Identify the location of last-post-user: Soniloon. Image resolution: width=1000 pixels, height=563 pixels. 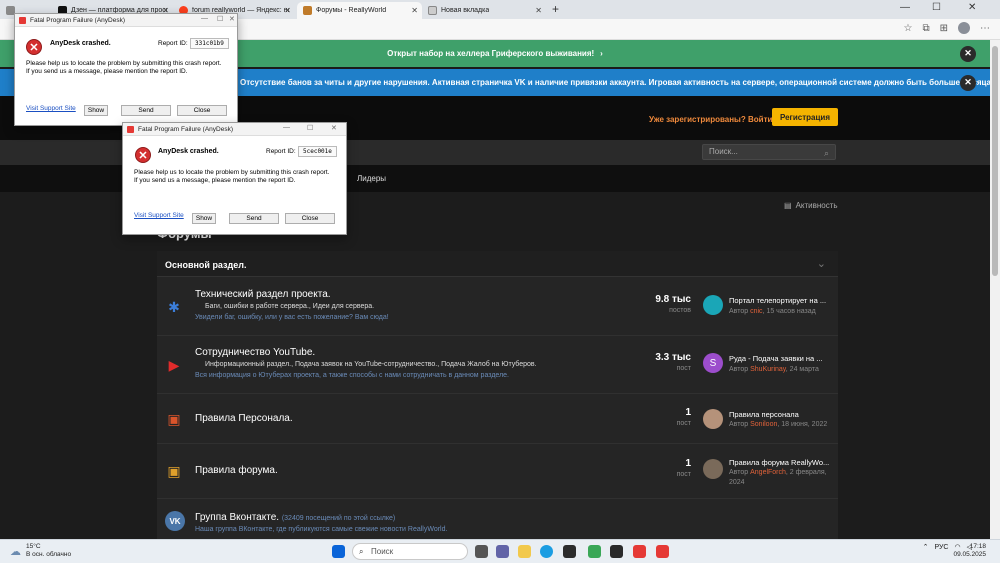
(763, 424).